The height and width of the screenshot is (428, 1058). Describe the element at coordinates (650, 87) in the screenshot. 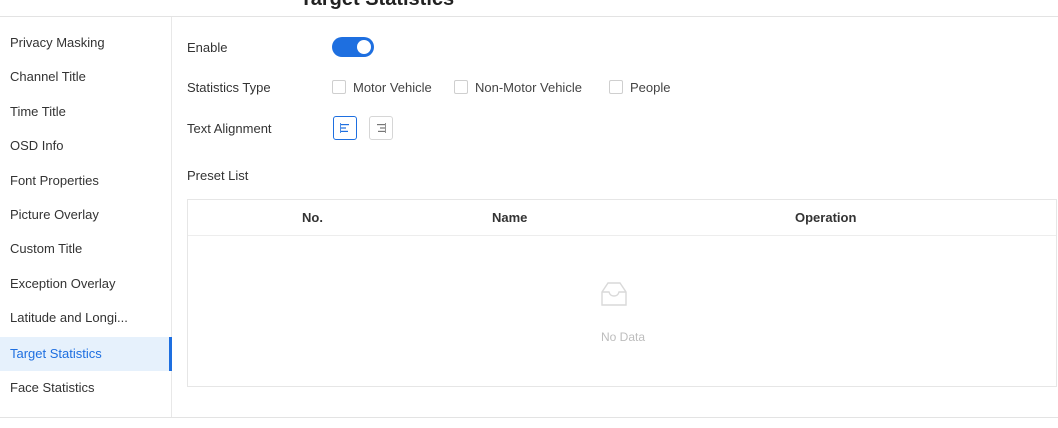

I see `checkbox-label: People` at that location.